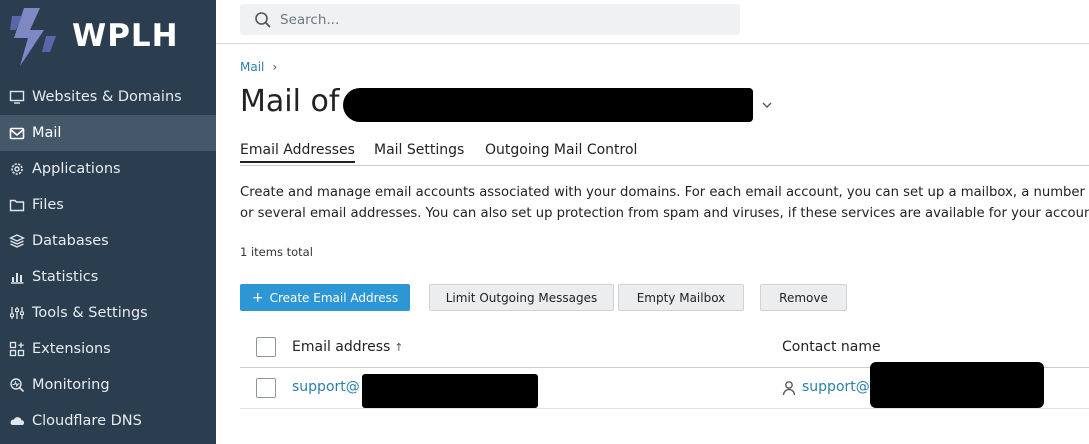 The height and width of the screenshot is (444, 1089). What do you see at coordinates (71, 349) in the screenshot?
I see `sidebar-item-label: Extensions` at bounding box center [71, 349].